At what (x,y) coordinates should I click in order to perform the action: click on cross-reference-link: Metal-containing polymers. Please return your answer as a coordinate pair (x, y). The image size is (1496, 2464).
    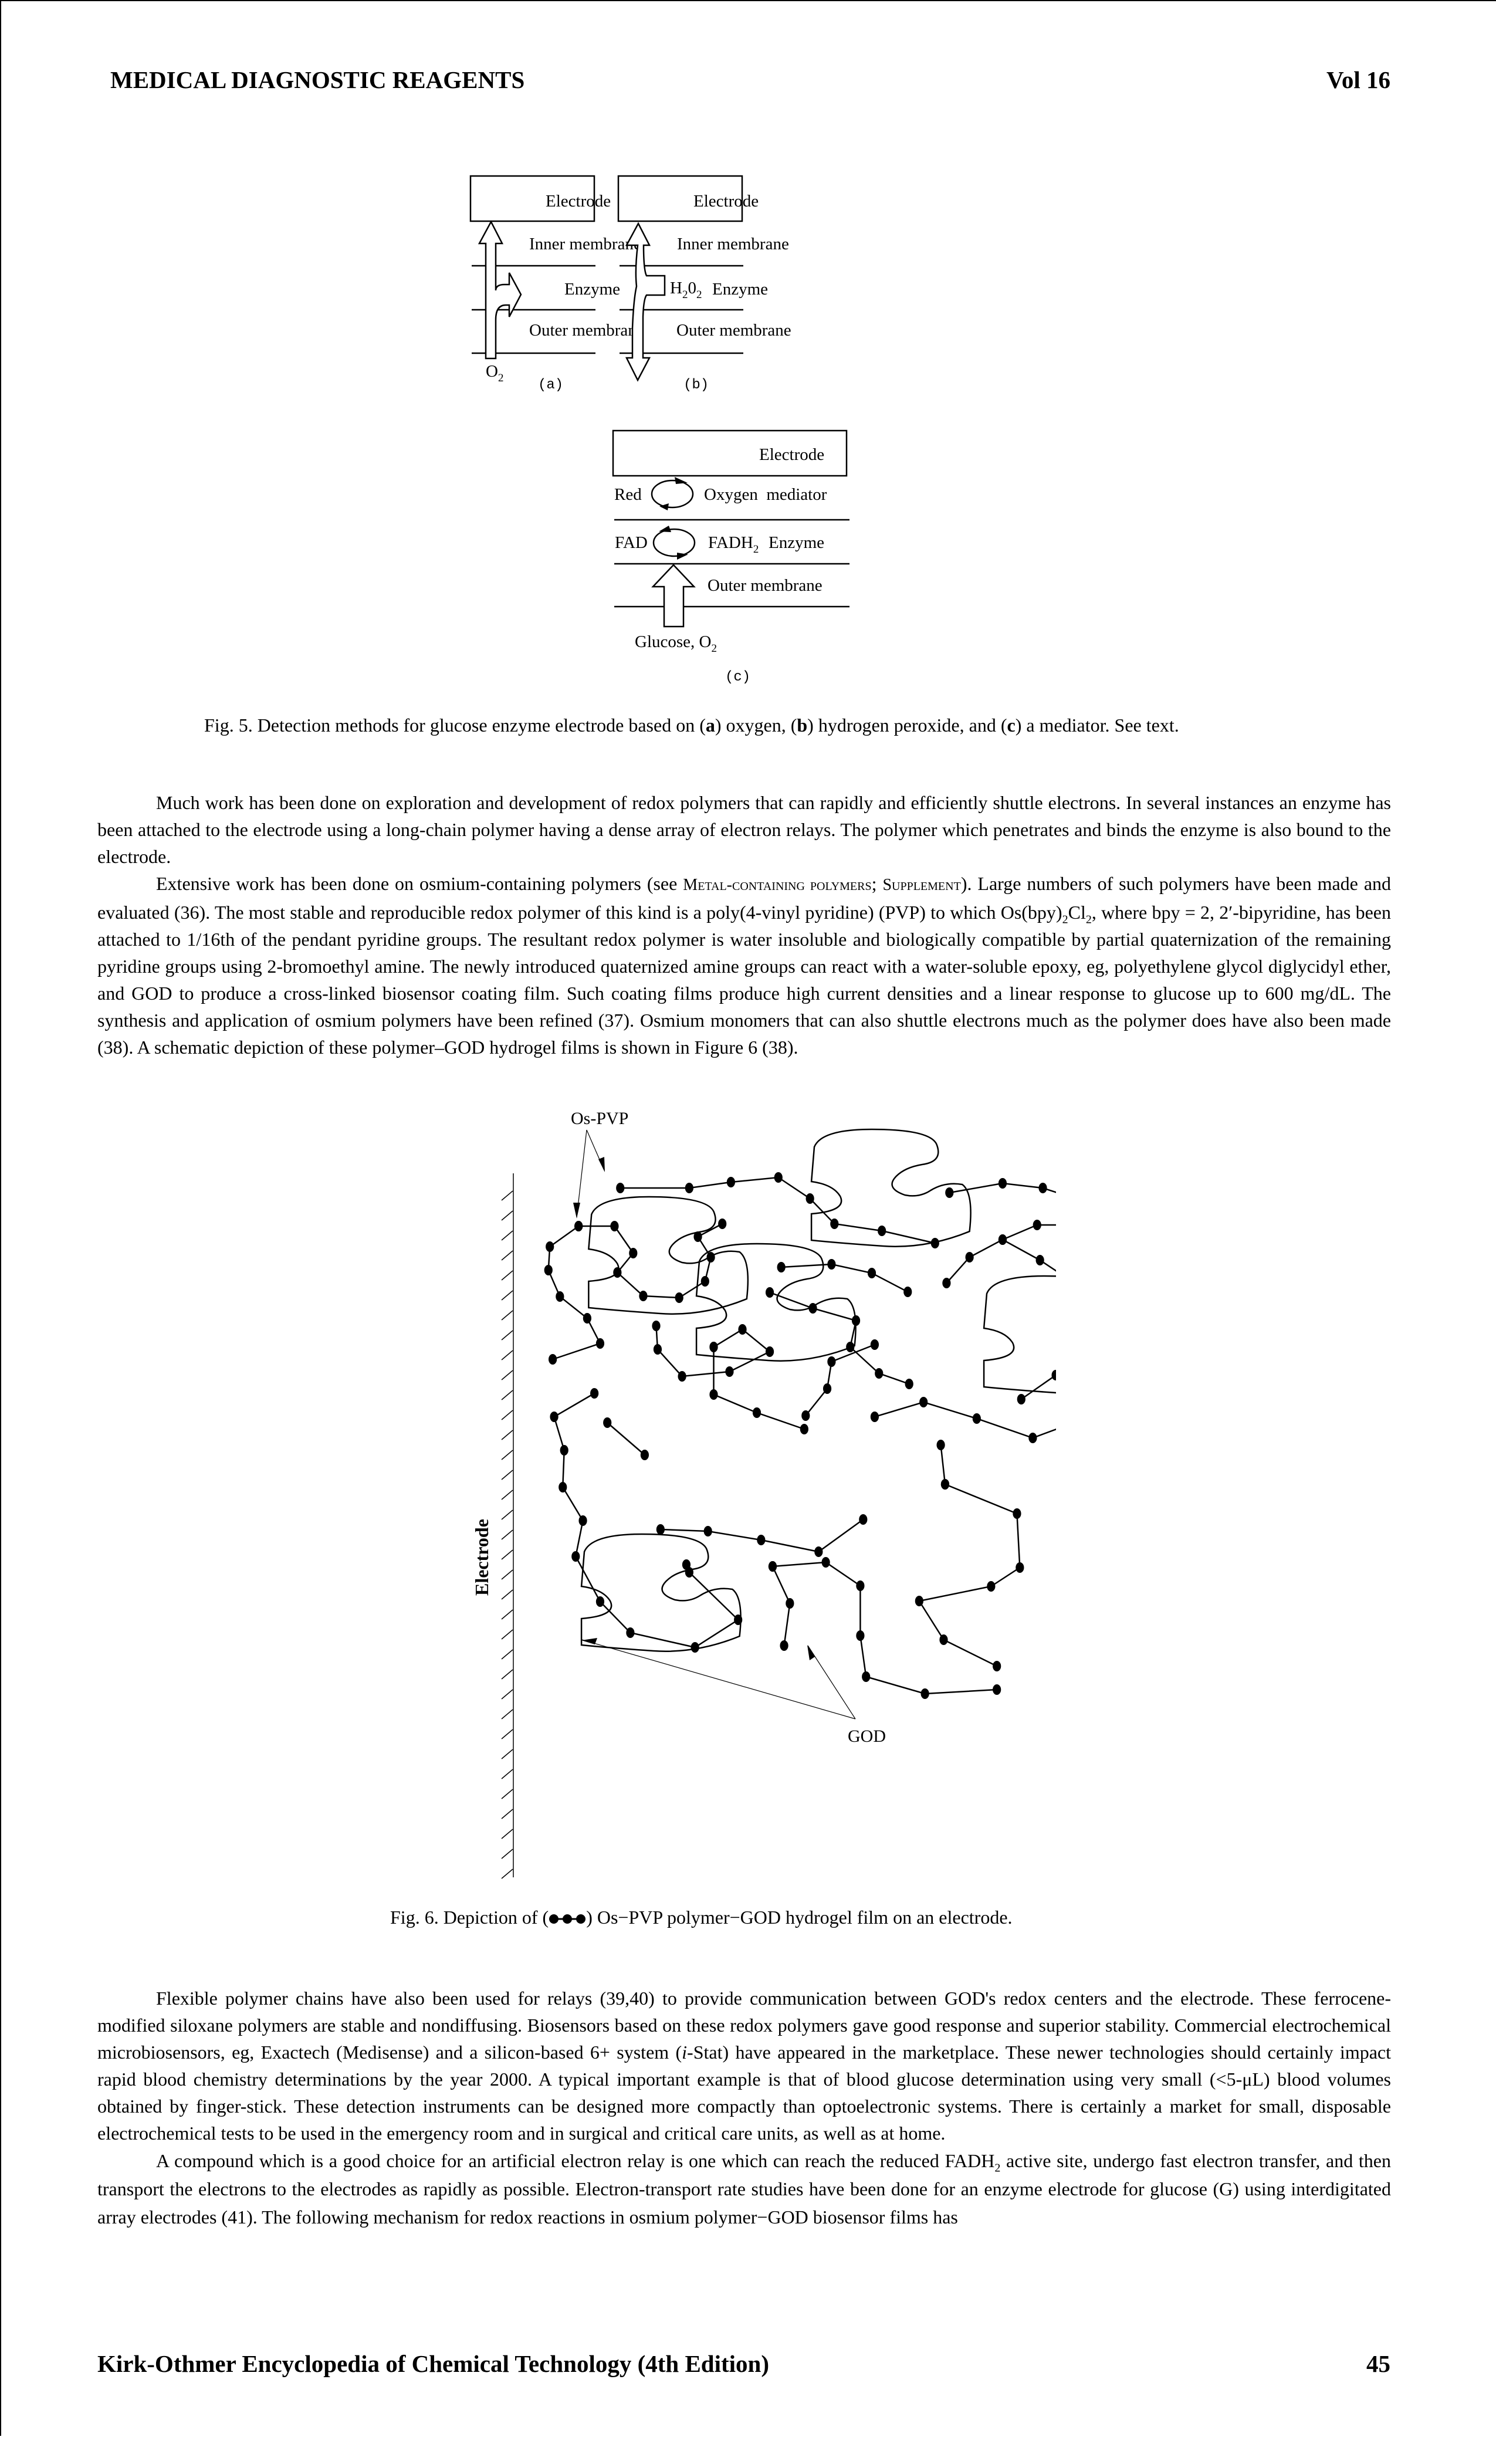
    Looking at the image, I should click on (777, 885).